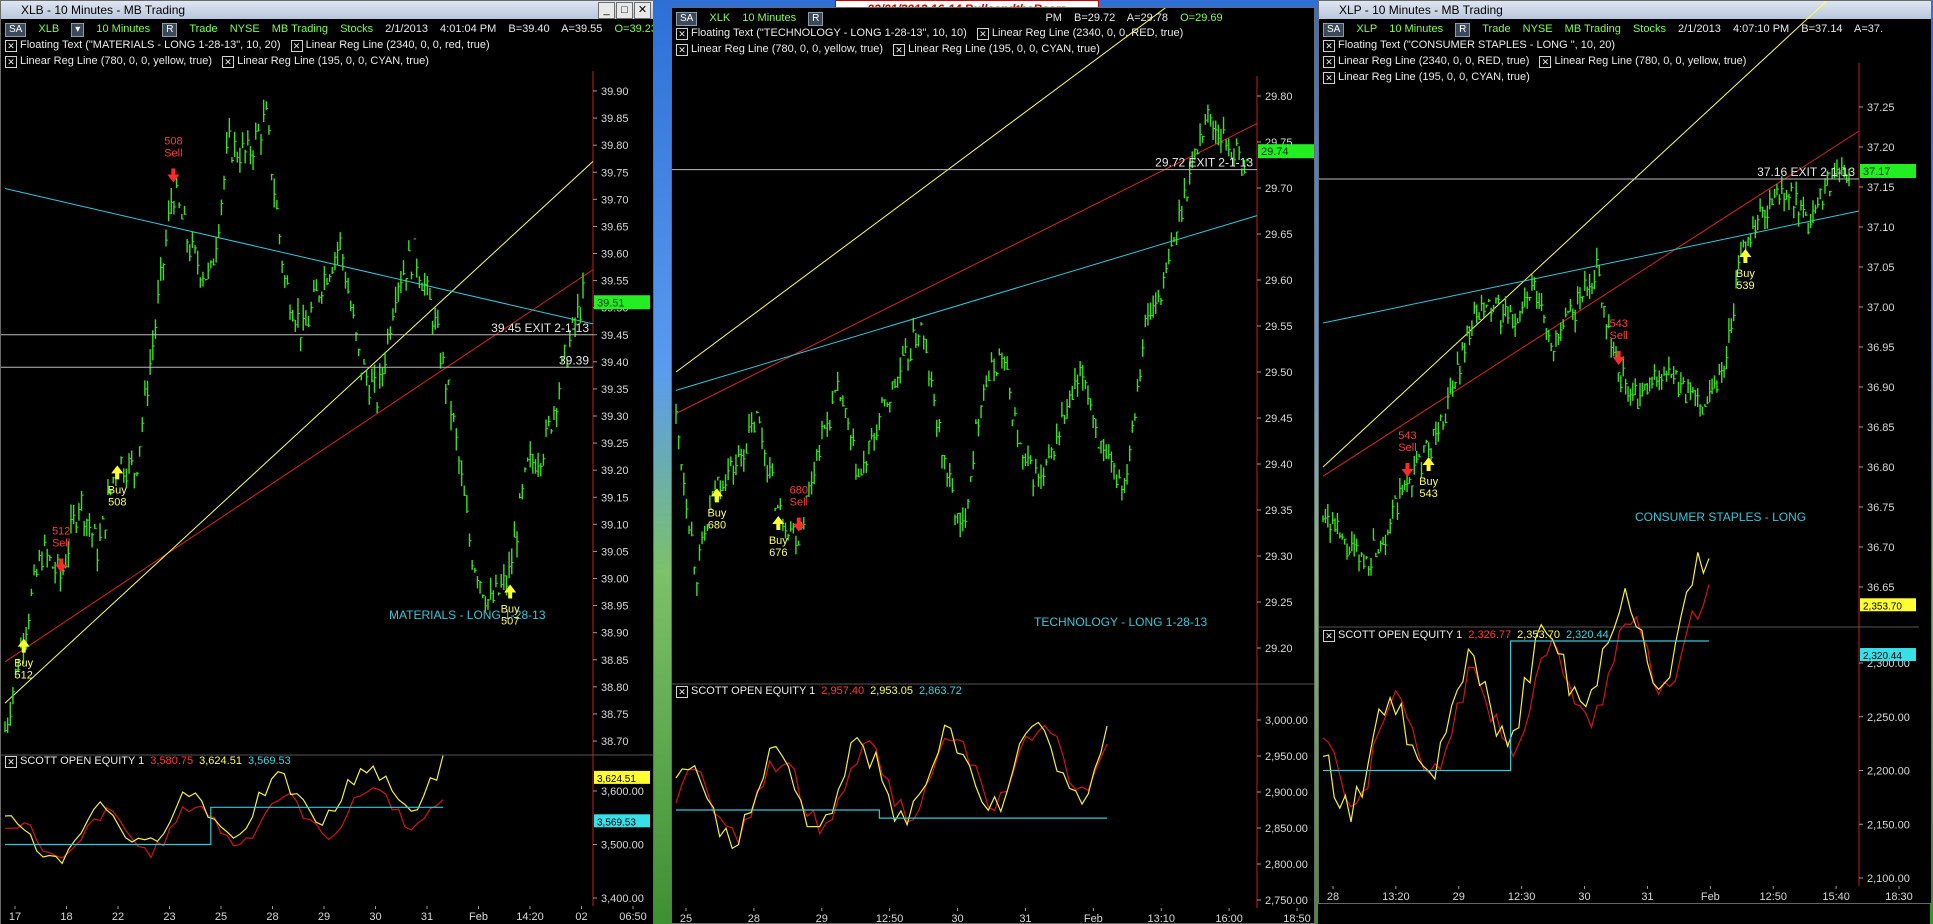 The image size is (1933, 924). I want to click on y-tick-label: 36.80, so click(1881, 468).